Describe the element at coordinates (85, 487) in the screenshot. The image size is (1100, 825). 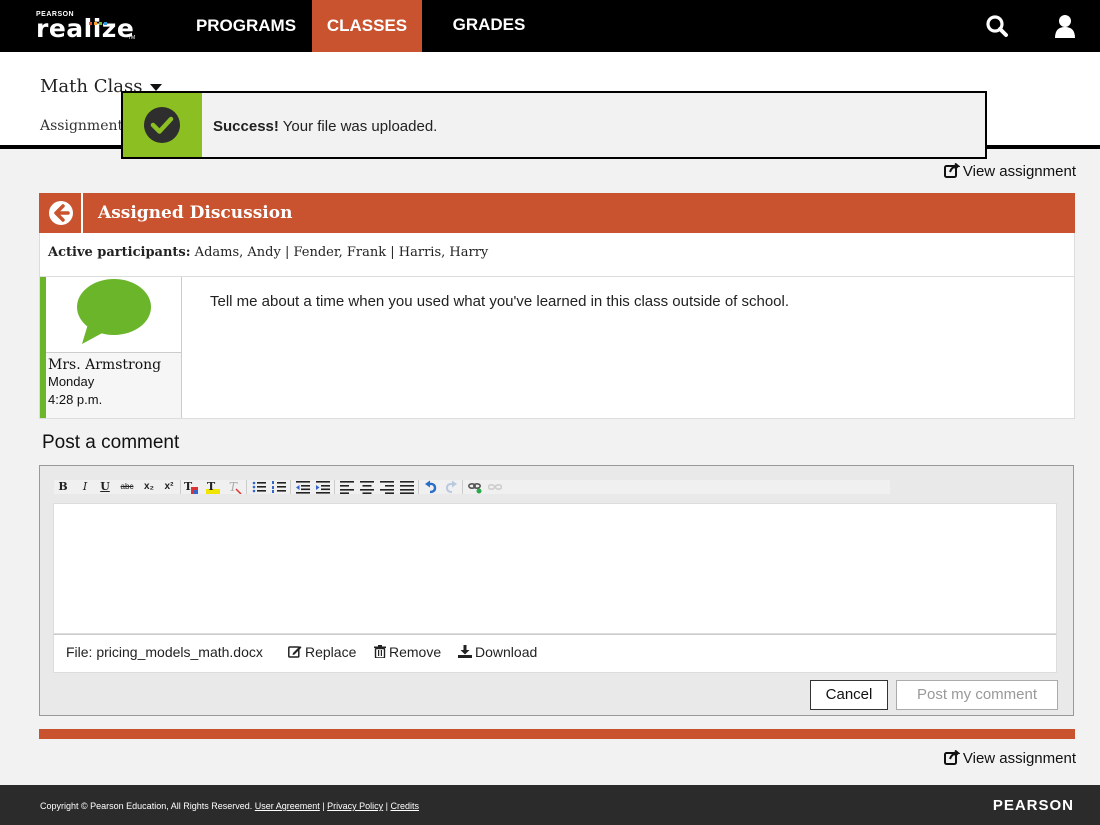
I see `italic-button: I` at that location.